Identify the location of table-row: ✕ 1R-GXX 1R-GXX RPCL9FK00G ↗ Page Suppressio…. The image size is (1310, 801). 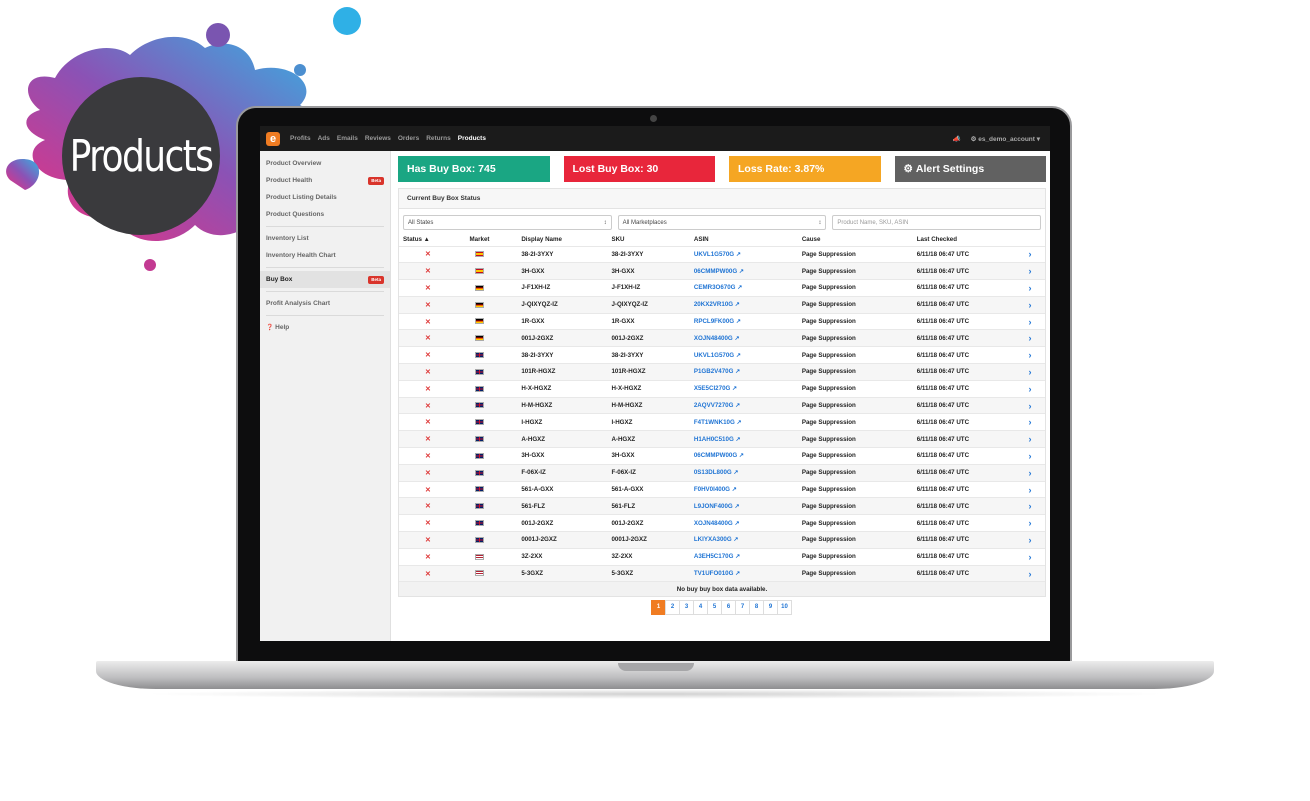
(722, 321).